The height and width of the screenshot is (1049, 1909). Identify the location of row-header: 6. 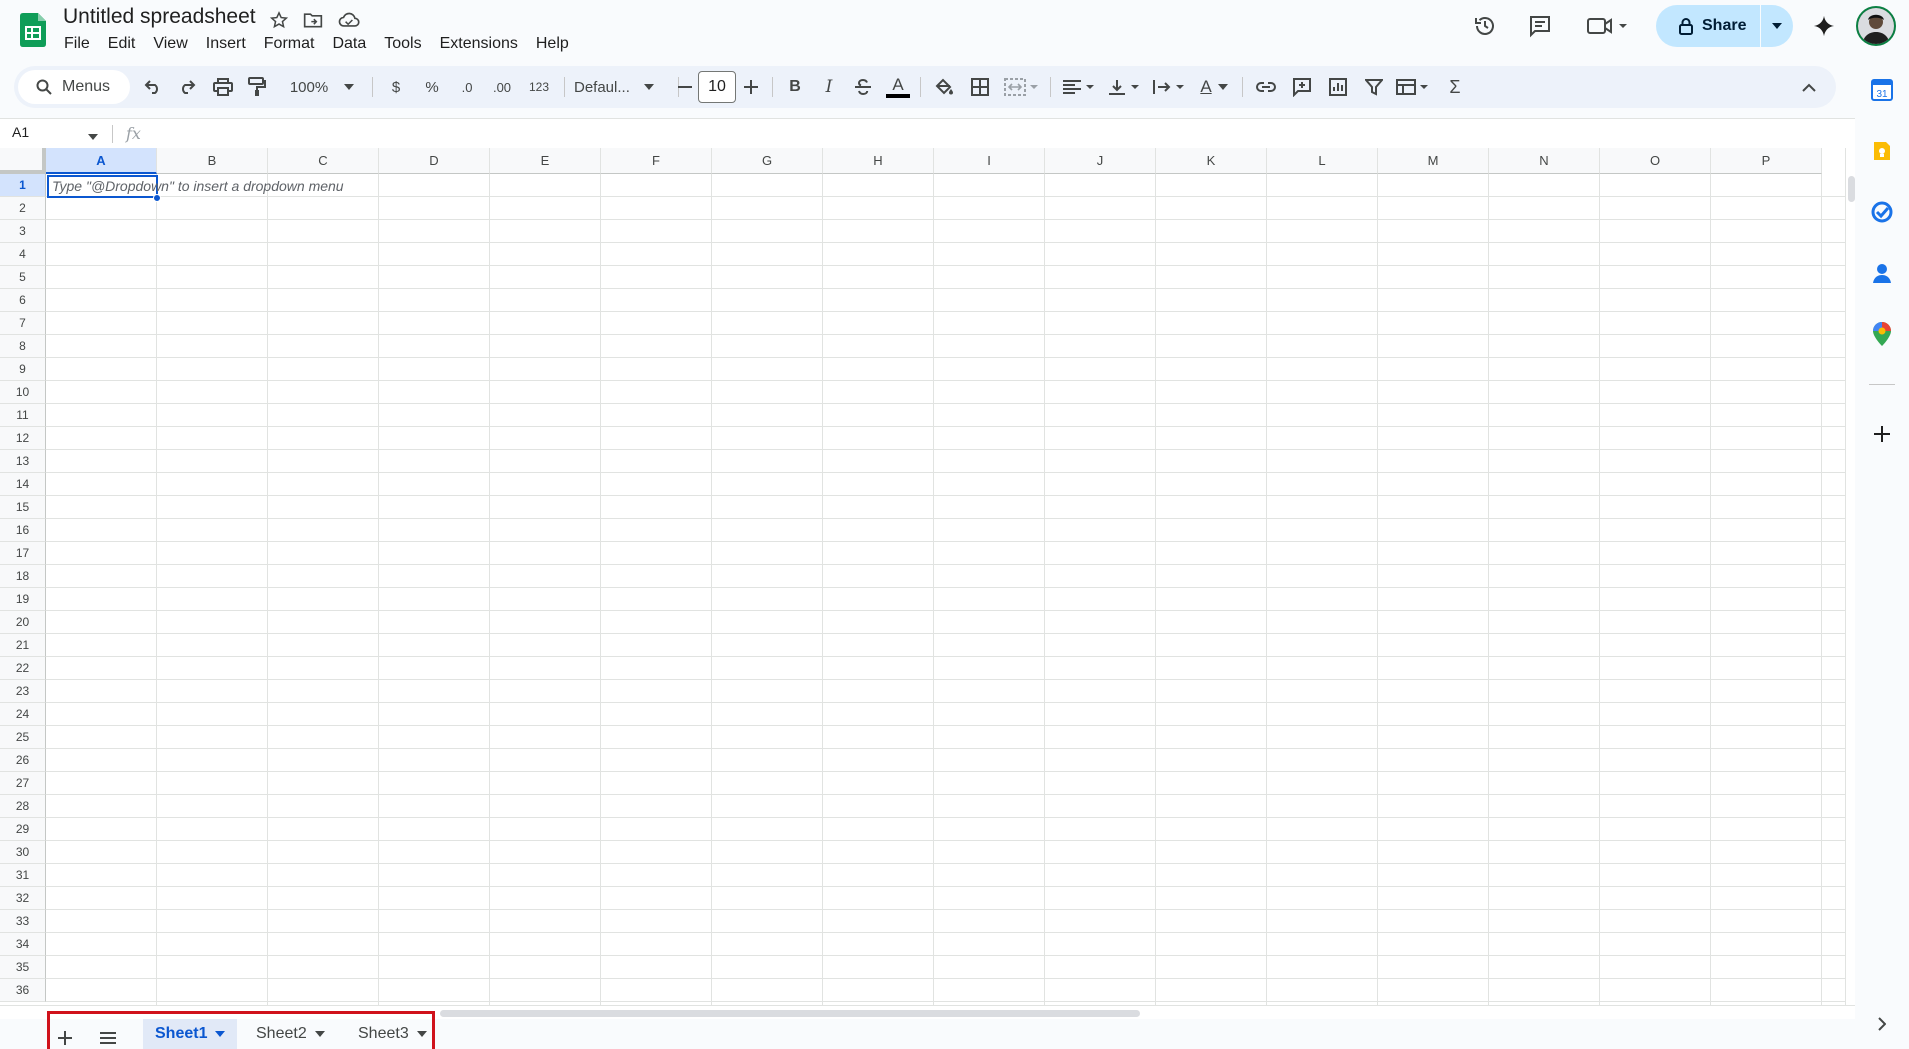
(23, 300).